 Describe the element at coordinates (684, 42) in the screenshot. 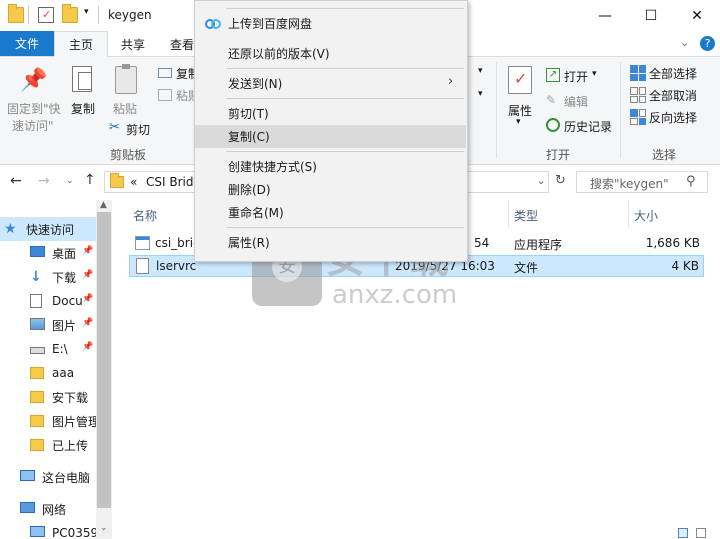

I see `collapse-ribbon-icon: ⌄` at that location.